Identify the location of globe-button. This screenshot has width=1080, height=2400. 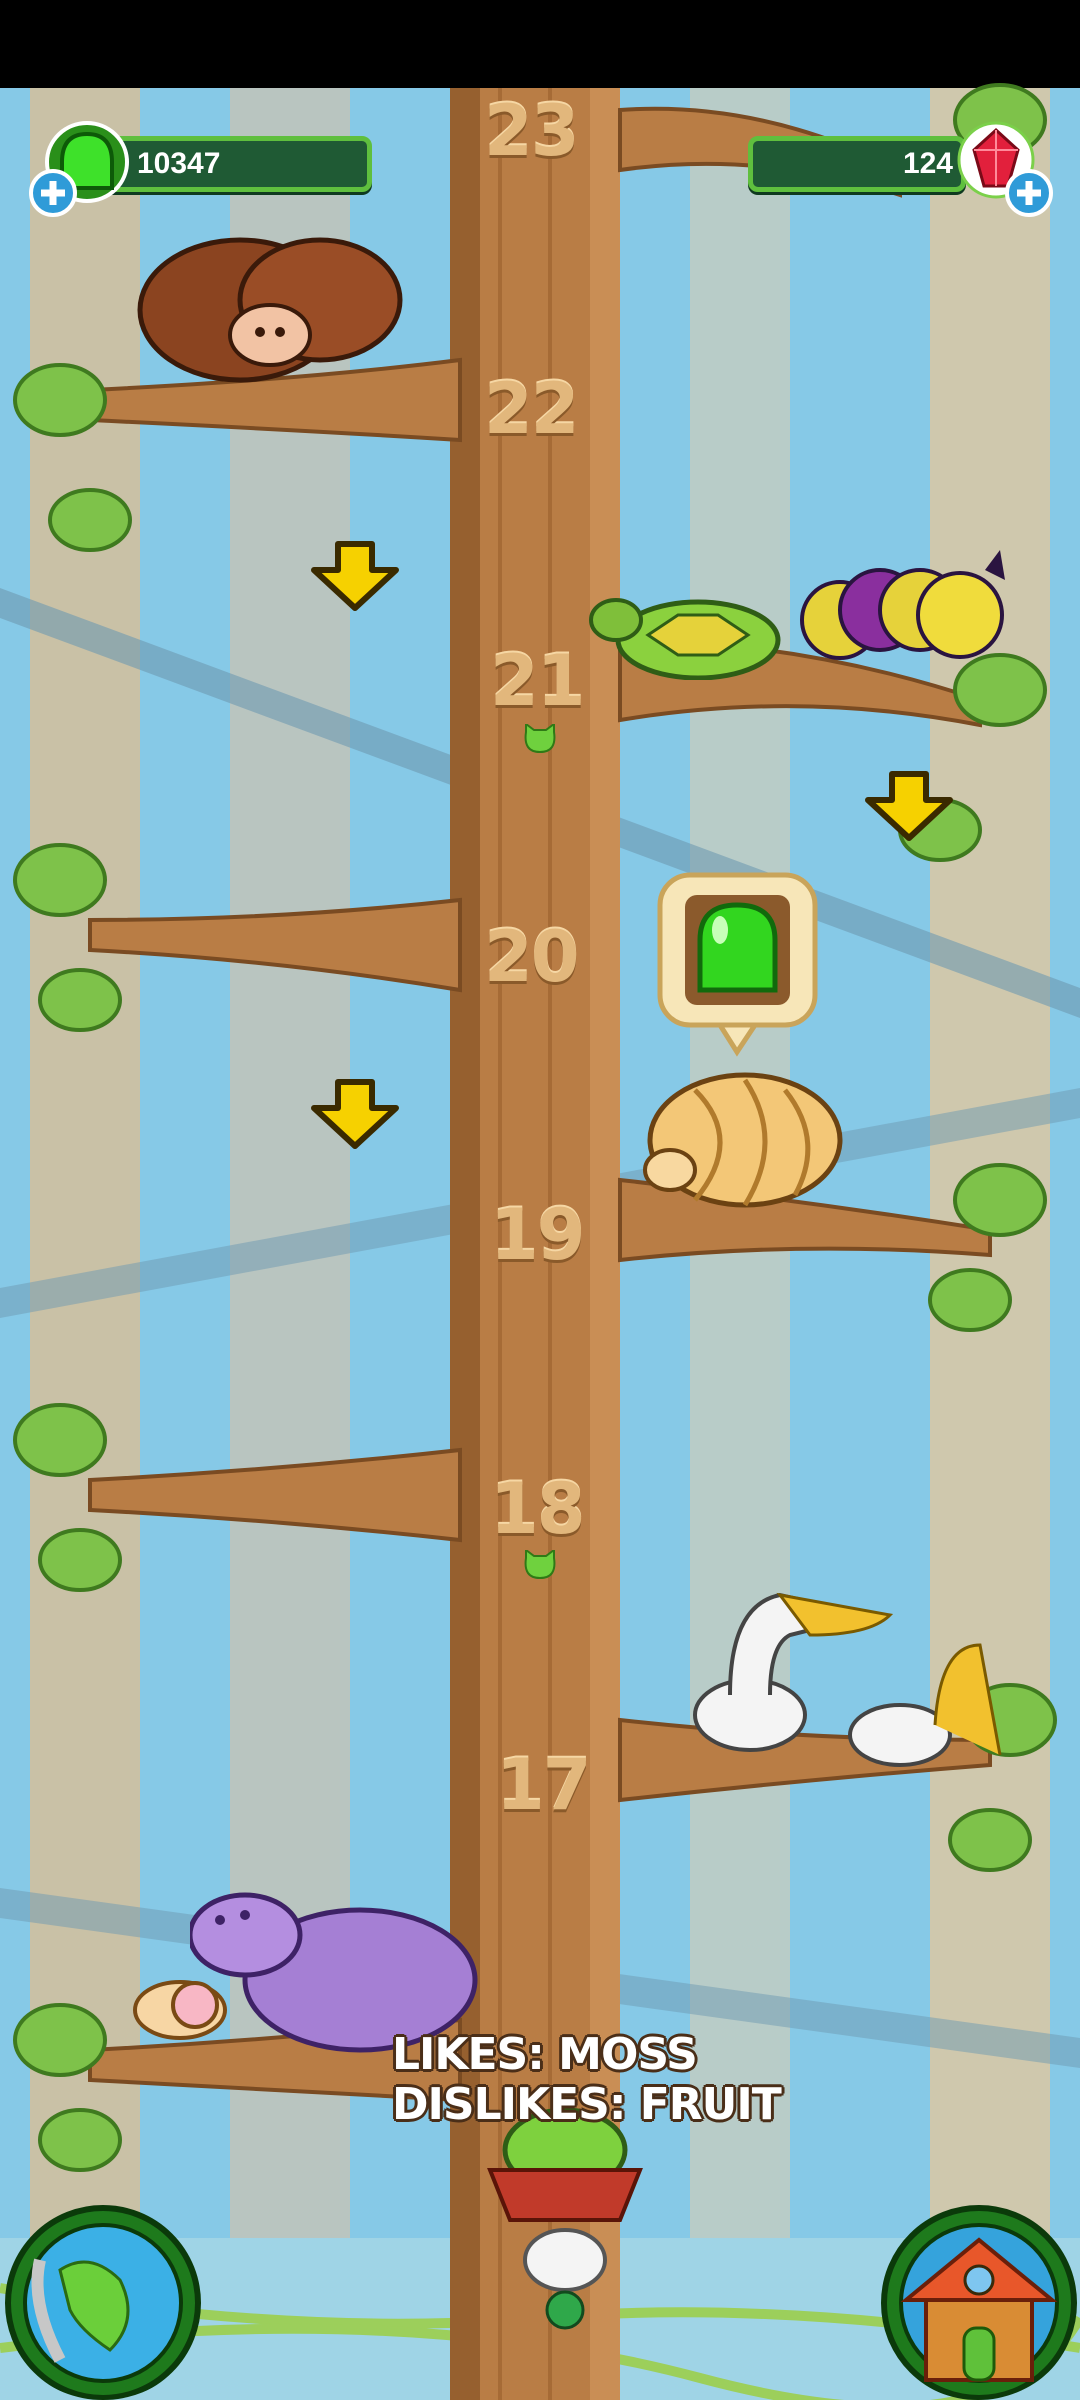
(103, 2300).